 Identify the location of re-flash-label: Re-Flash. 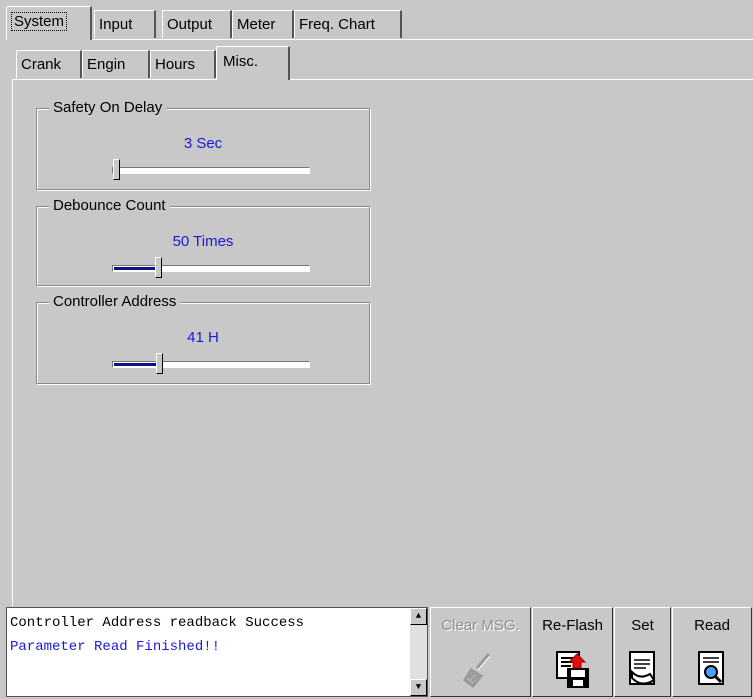
(572, 625).